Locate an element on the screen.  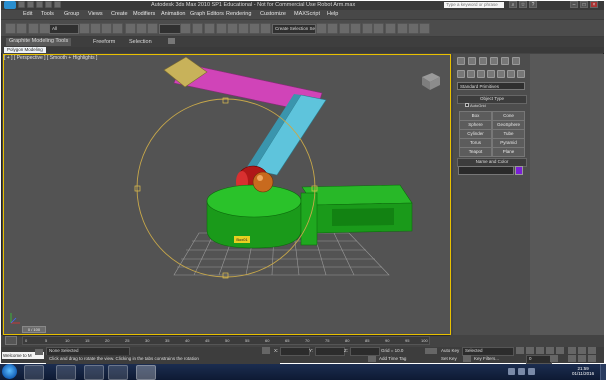
display-tab-icon is located at coordinates (505, 61).